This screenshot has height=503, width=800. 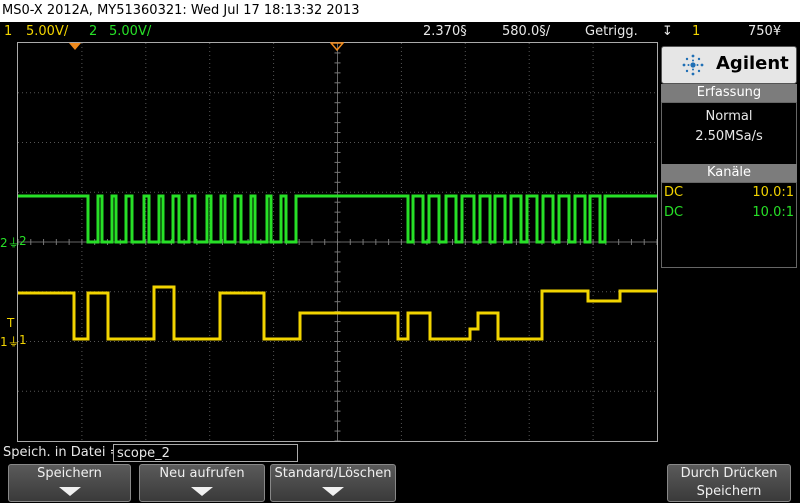 I want to click on channel-1-coupling: DC, so click(x=674, y=192).